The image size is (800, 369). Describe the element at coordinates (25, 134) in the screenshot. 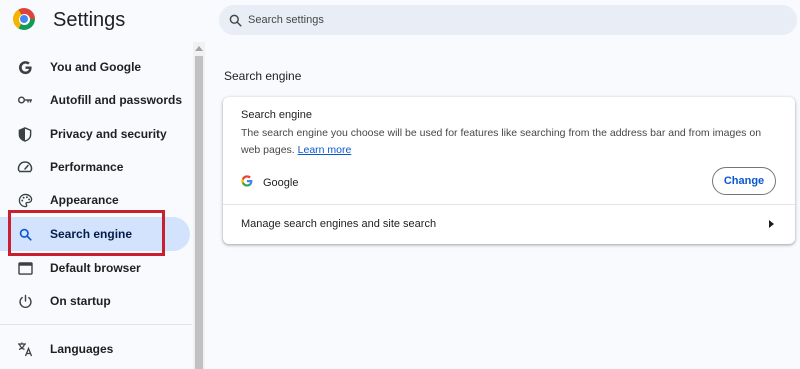

I see `shield-icon` at that location.